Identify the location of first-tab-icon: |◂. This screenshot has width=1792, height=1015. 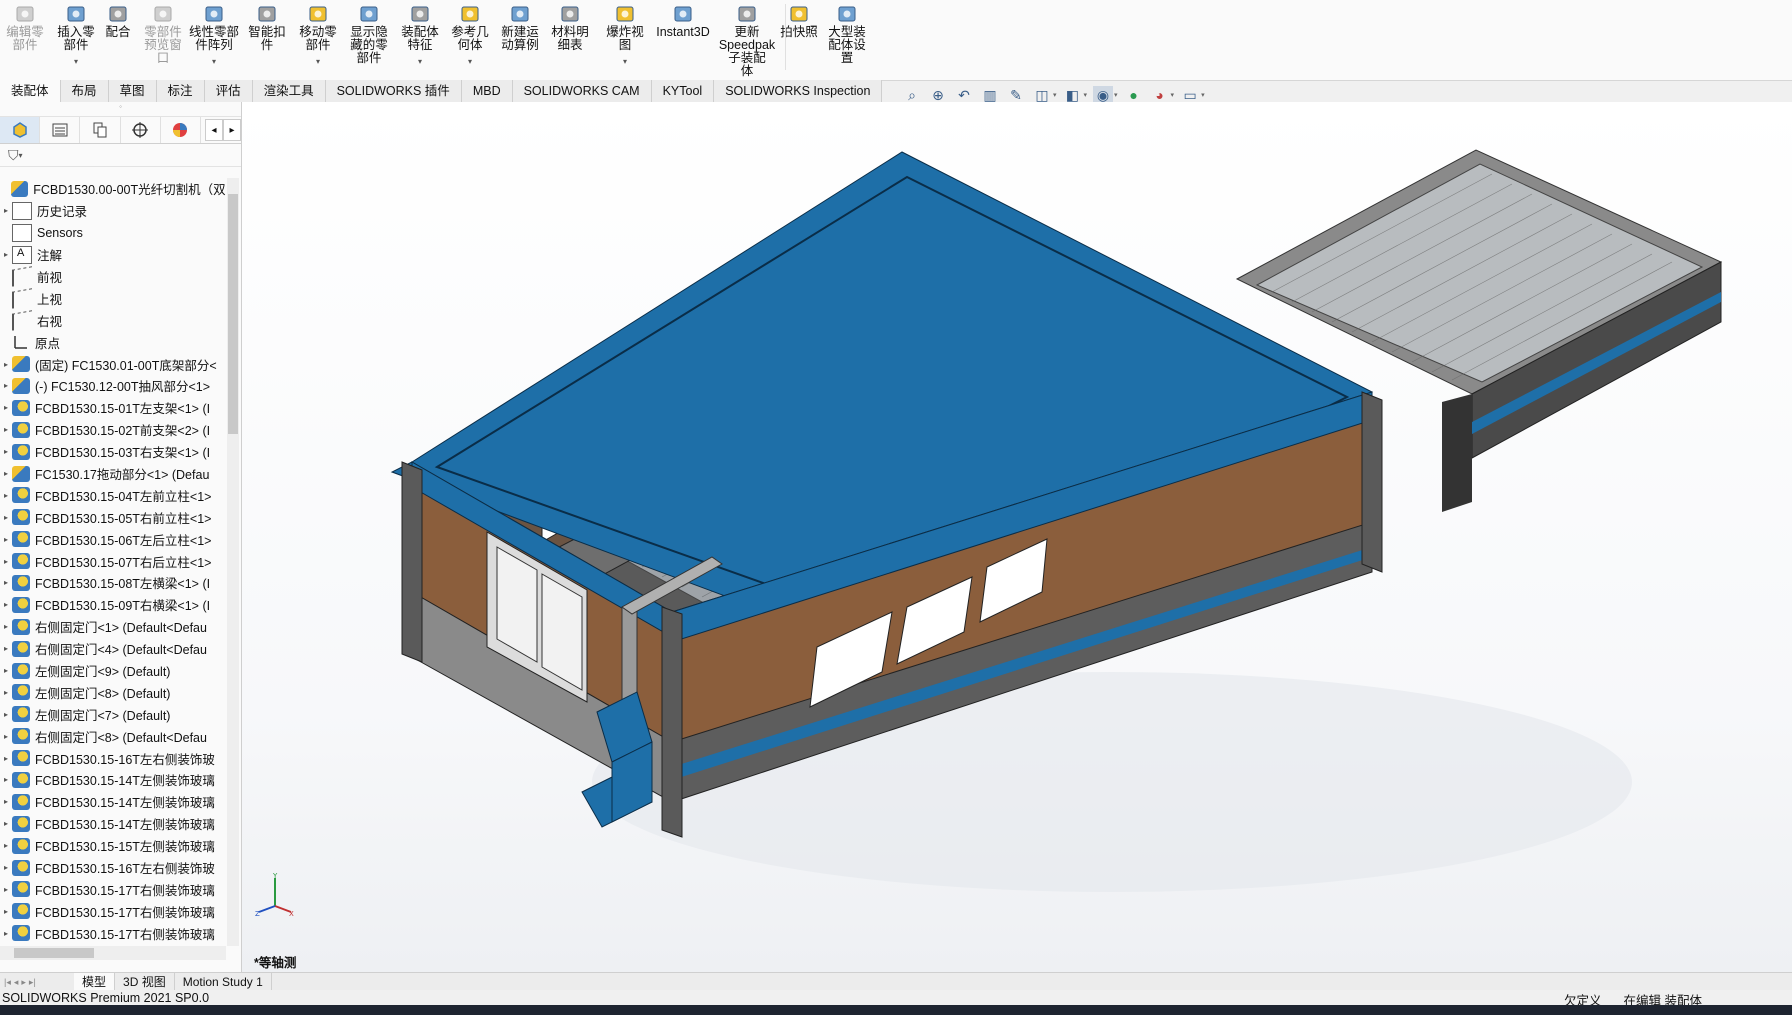
(7, 982).